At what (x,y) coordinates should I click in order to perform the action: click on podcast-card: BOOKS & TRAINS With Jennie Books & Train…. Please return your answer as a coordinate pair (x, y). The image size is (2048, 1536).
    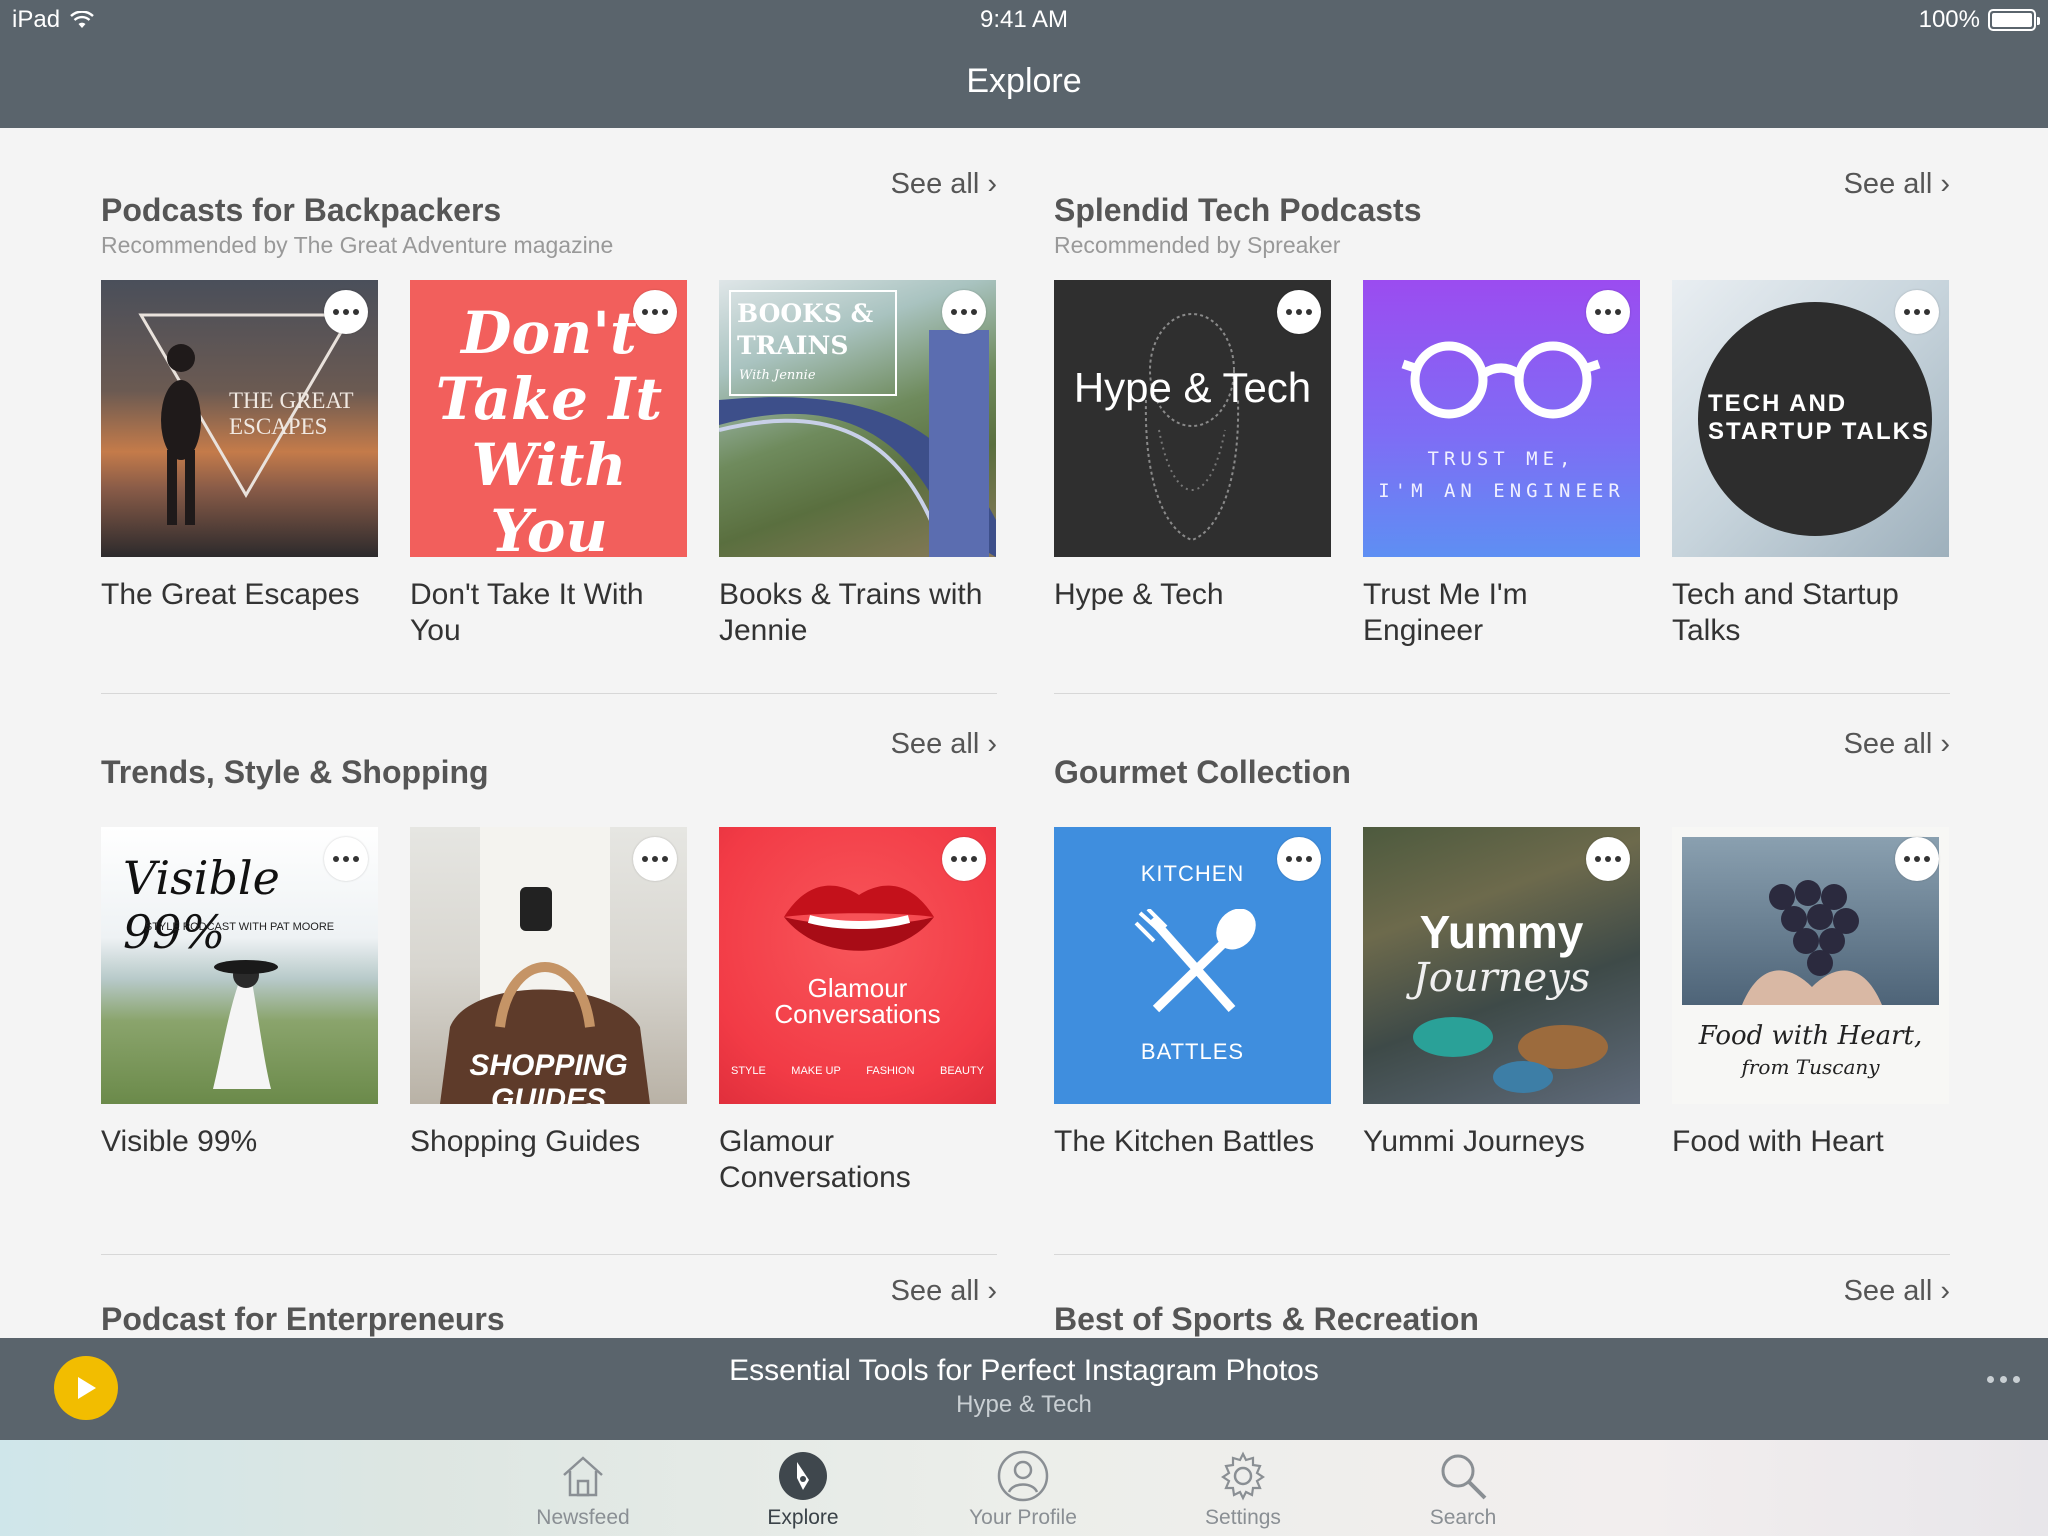
    Looking at the image, I should click on (857, 464).